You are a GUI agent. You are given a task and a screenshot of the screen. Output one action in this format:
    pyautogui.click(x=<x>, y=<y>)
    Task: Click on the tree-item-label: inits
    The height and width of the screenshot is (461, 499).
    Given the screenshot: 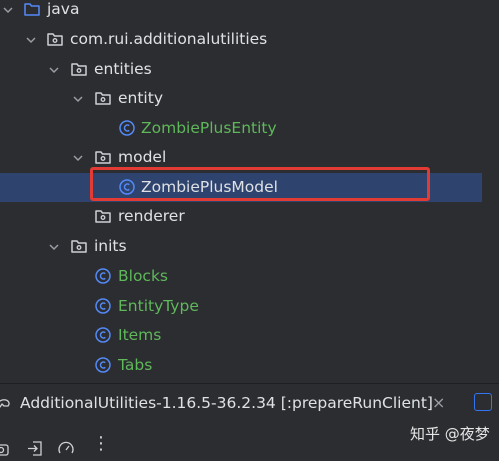 What is the action you would take?
    pyautogui.click(x=110, y=246)
    